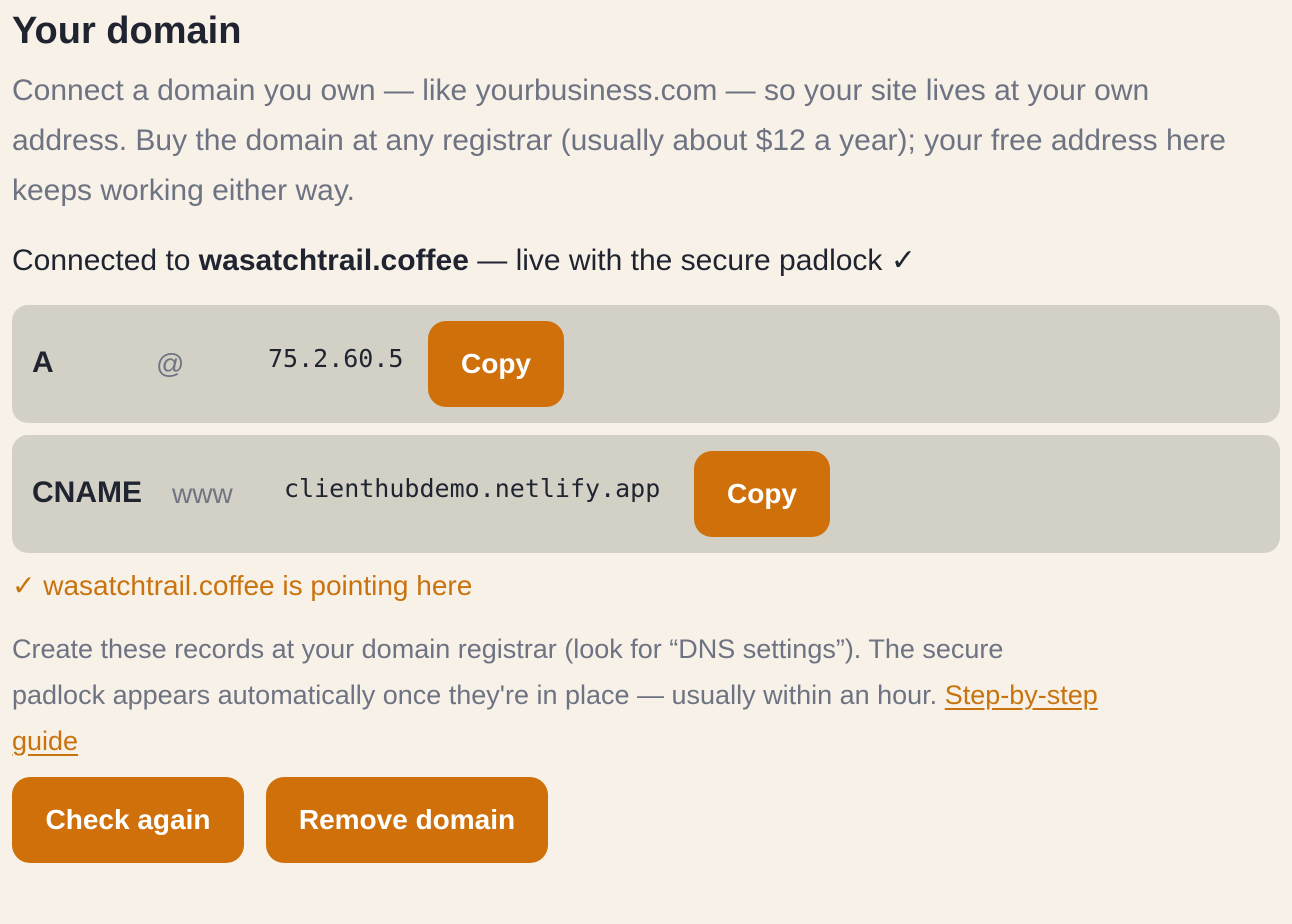 Image resolution: width=1292 pixels, height=924 pixels. I want to click on page-title: Your domain, so click(127, 31).